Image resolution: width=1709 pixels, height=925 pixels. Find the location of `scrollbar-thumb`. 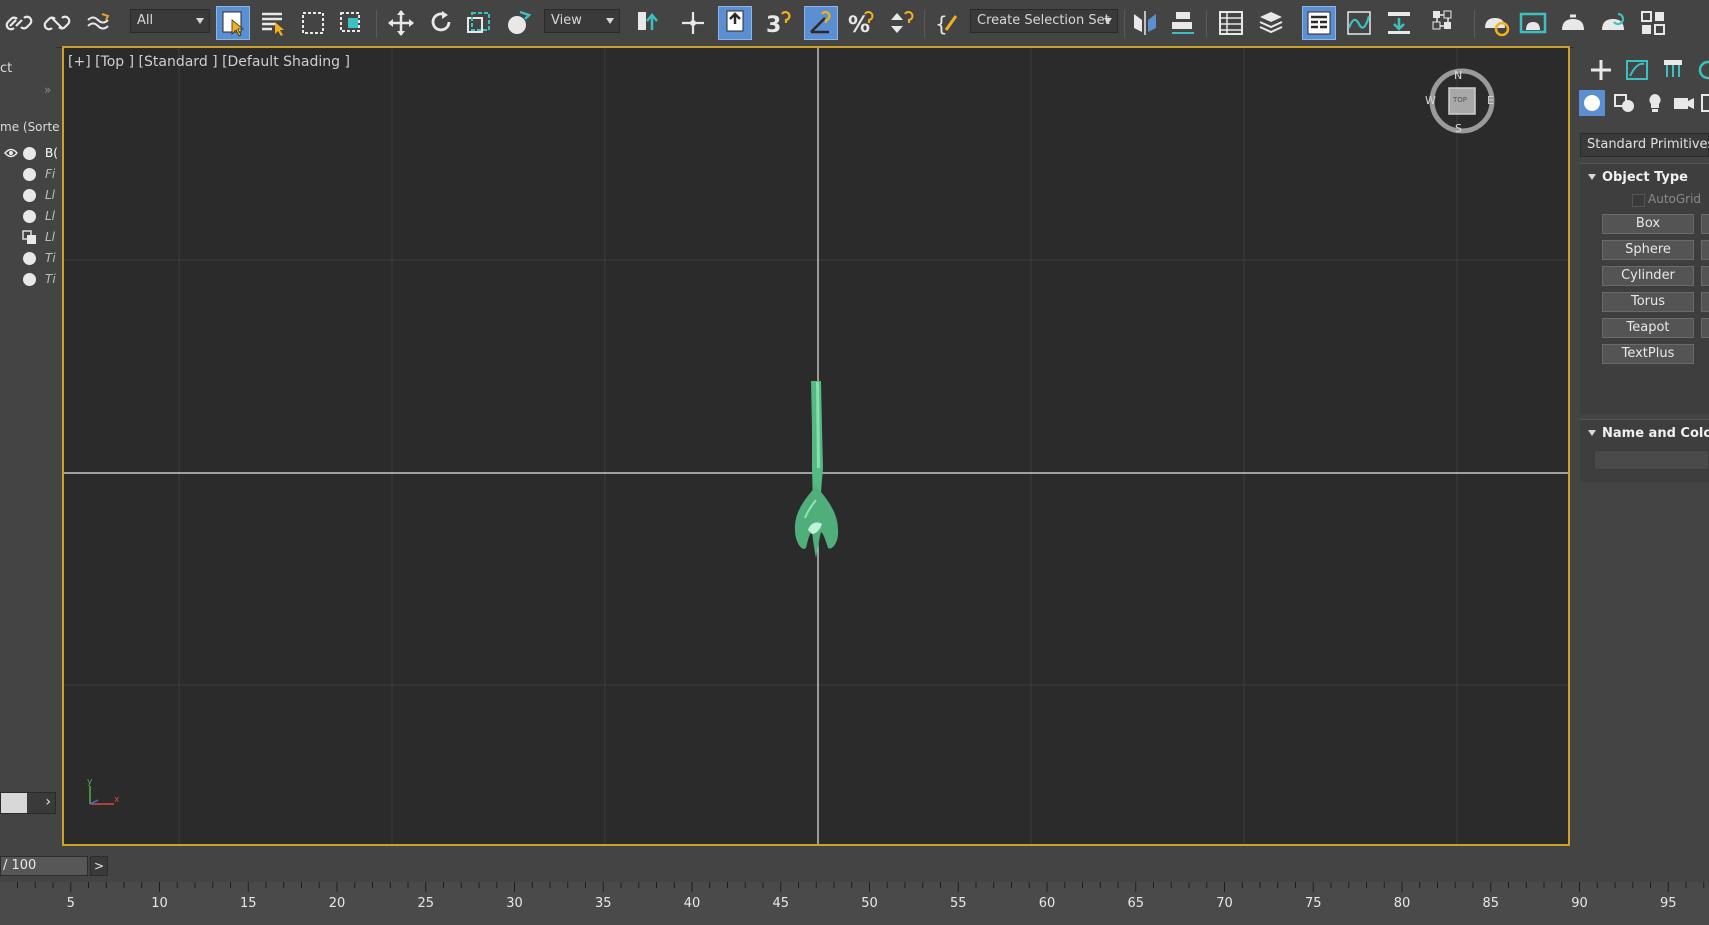

scrollbar-thumb is located at coordinates (14, 803).